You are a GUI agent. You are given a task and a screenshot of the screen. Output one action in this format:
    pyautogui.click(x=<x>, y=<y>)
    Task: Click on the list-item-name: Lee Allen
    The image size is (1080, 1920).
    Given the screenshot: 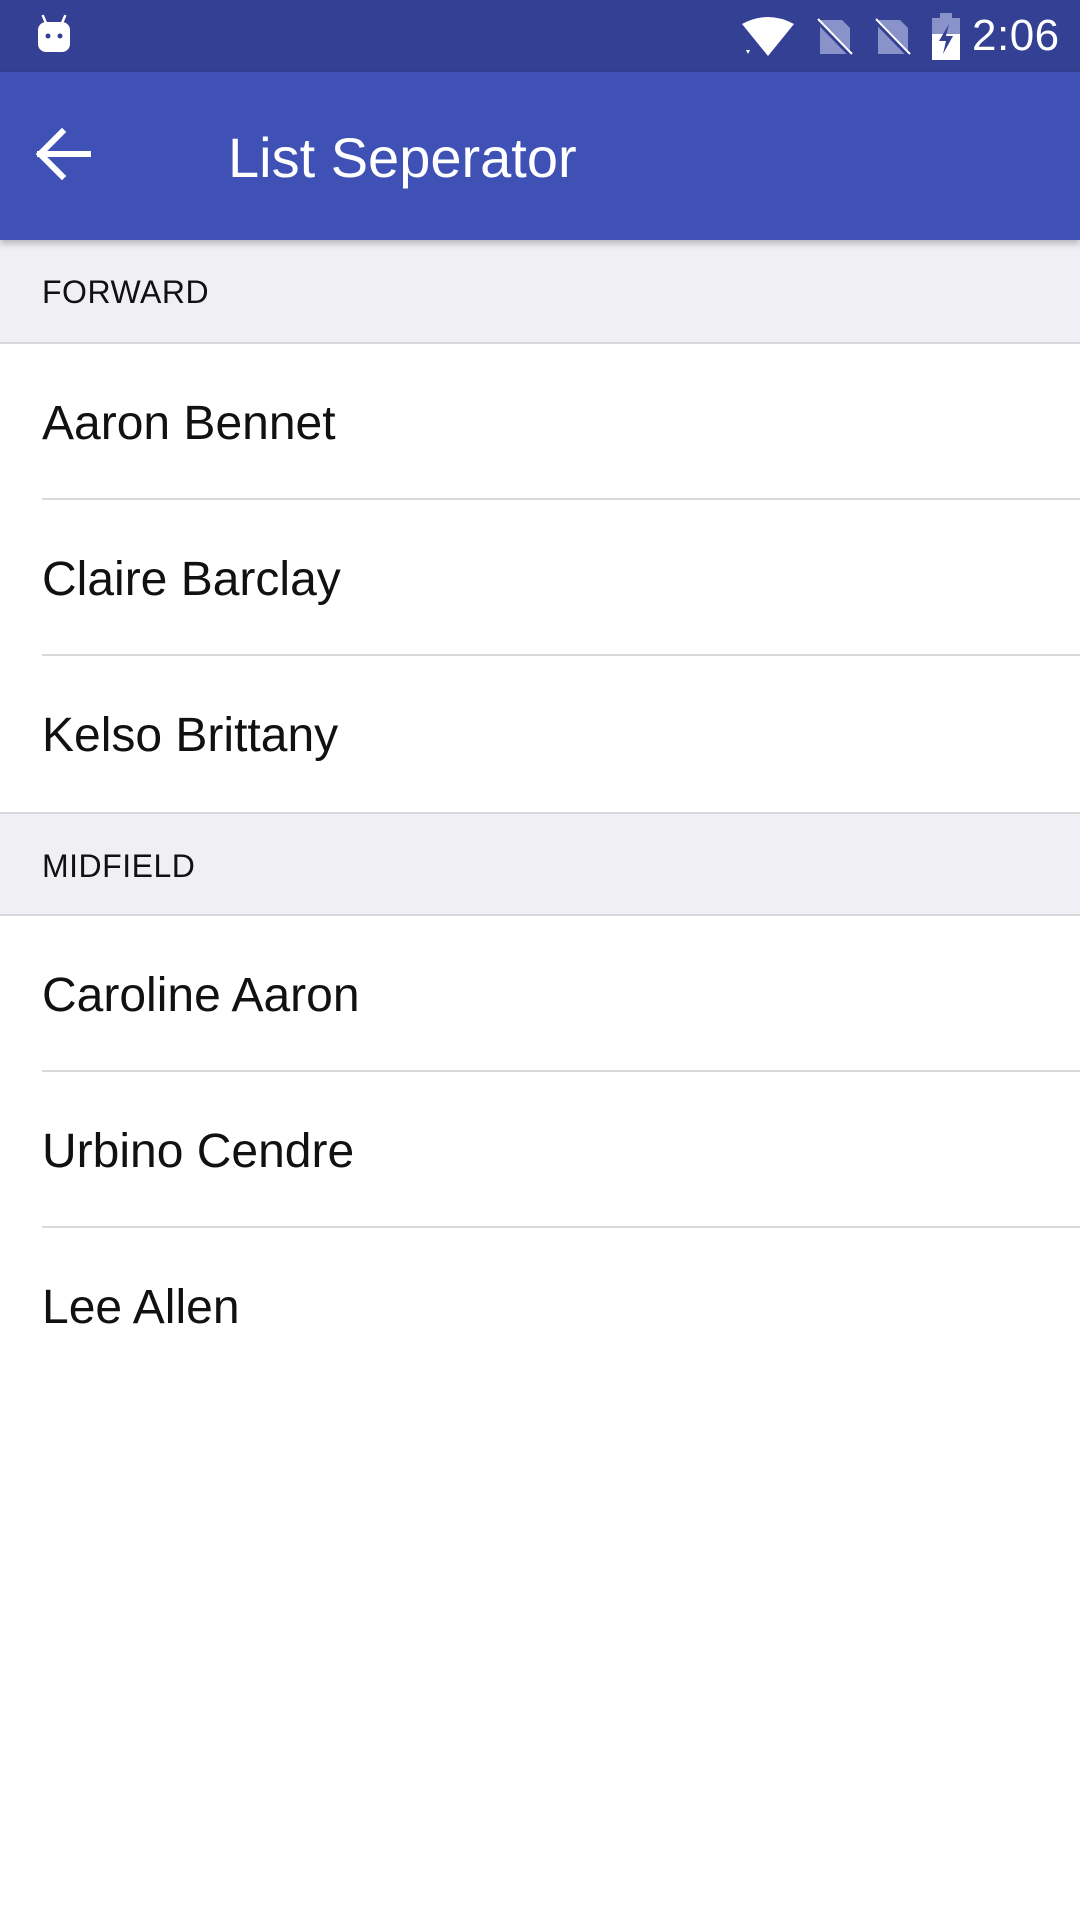 What is the action you would take?
    pyautogui.click(x=141, y=1307)
    